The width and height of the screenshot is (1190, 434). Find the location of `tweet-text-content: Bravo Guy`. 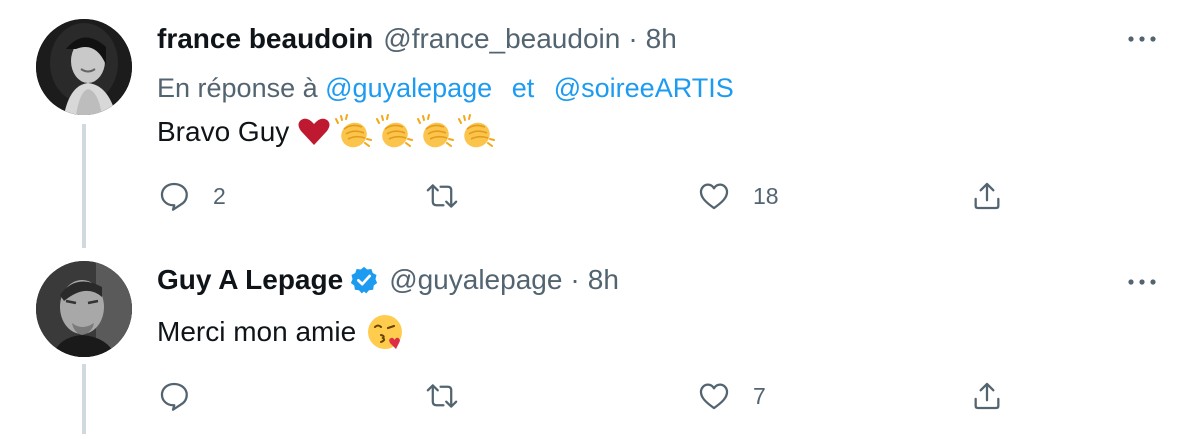

tweet-text-content: Bravo Guy is located at coordinates (223, 131).